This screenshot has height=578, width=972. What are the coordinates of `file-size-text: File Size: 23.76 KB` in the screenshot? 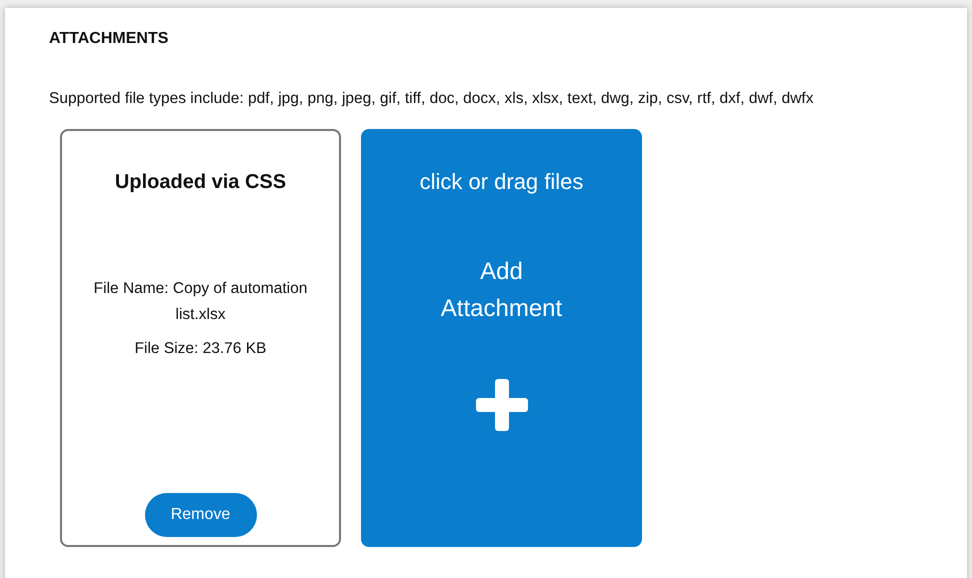 It's located at (200, 349).